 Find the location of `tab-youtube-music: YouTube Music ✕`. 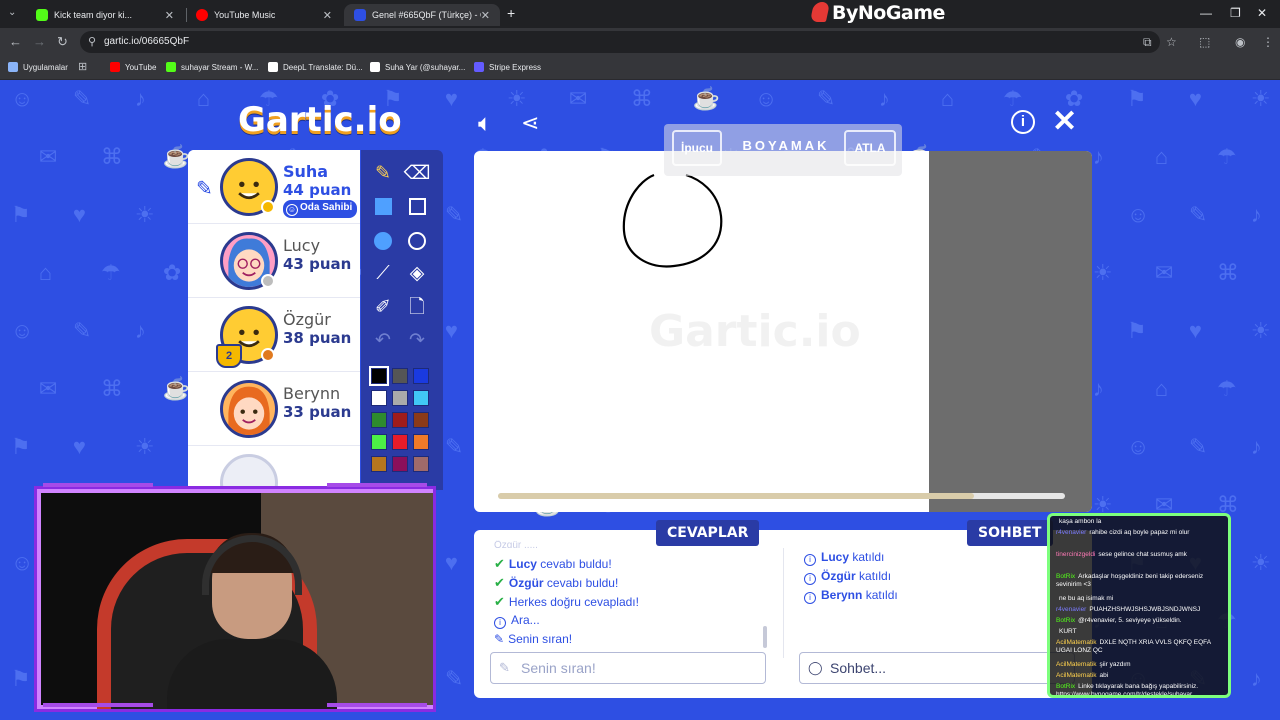

tab-youtube-music: YouTube Music ✕ is located at coordinates (264, 15).